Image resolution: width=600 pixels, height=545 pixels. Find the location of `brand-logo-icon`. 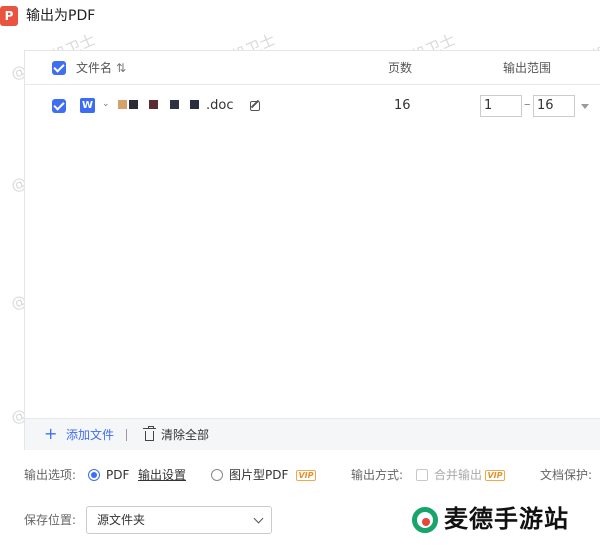

brand-logo-icon is located at coordinates (425, 520).